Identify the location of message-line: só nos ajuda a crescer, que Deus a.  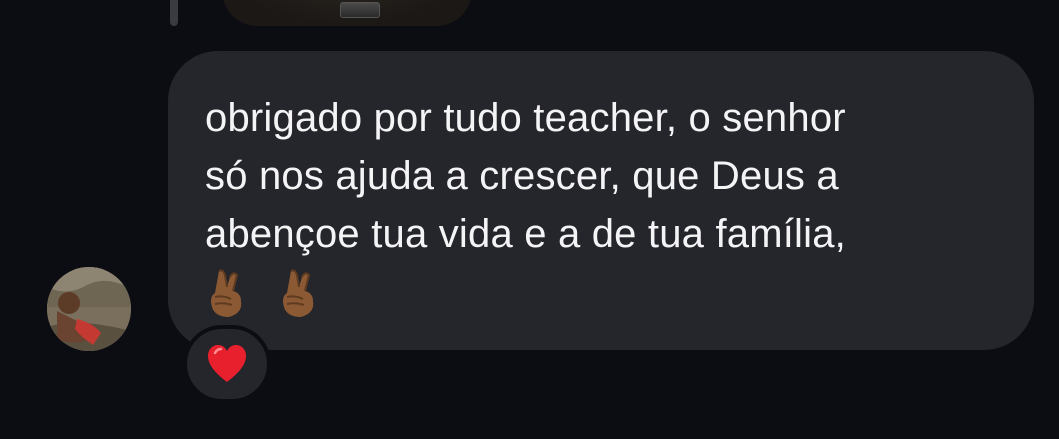
(522, 176).